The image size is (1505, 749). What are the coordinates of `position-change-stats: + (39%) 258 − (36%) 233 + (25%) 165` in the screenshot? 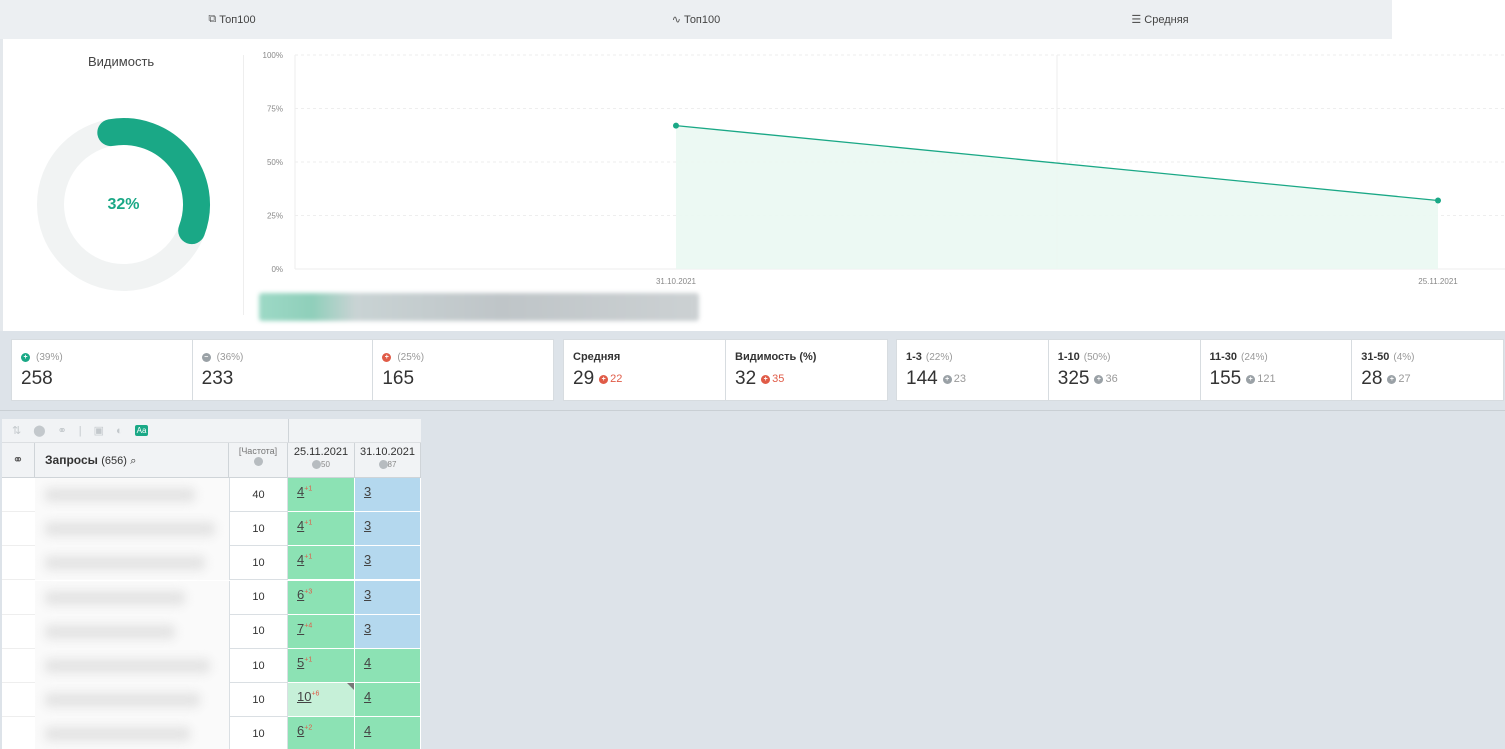 It's located at (282, 370).